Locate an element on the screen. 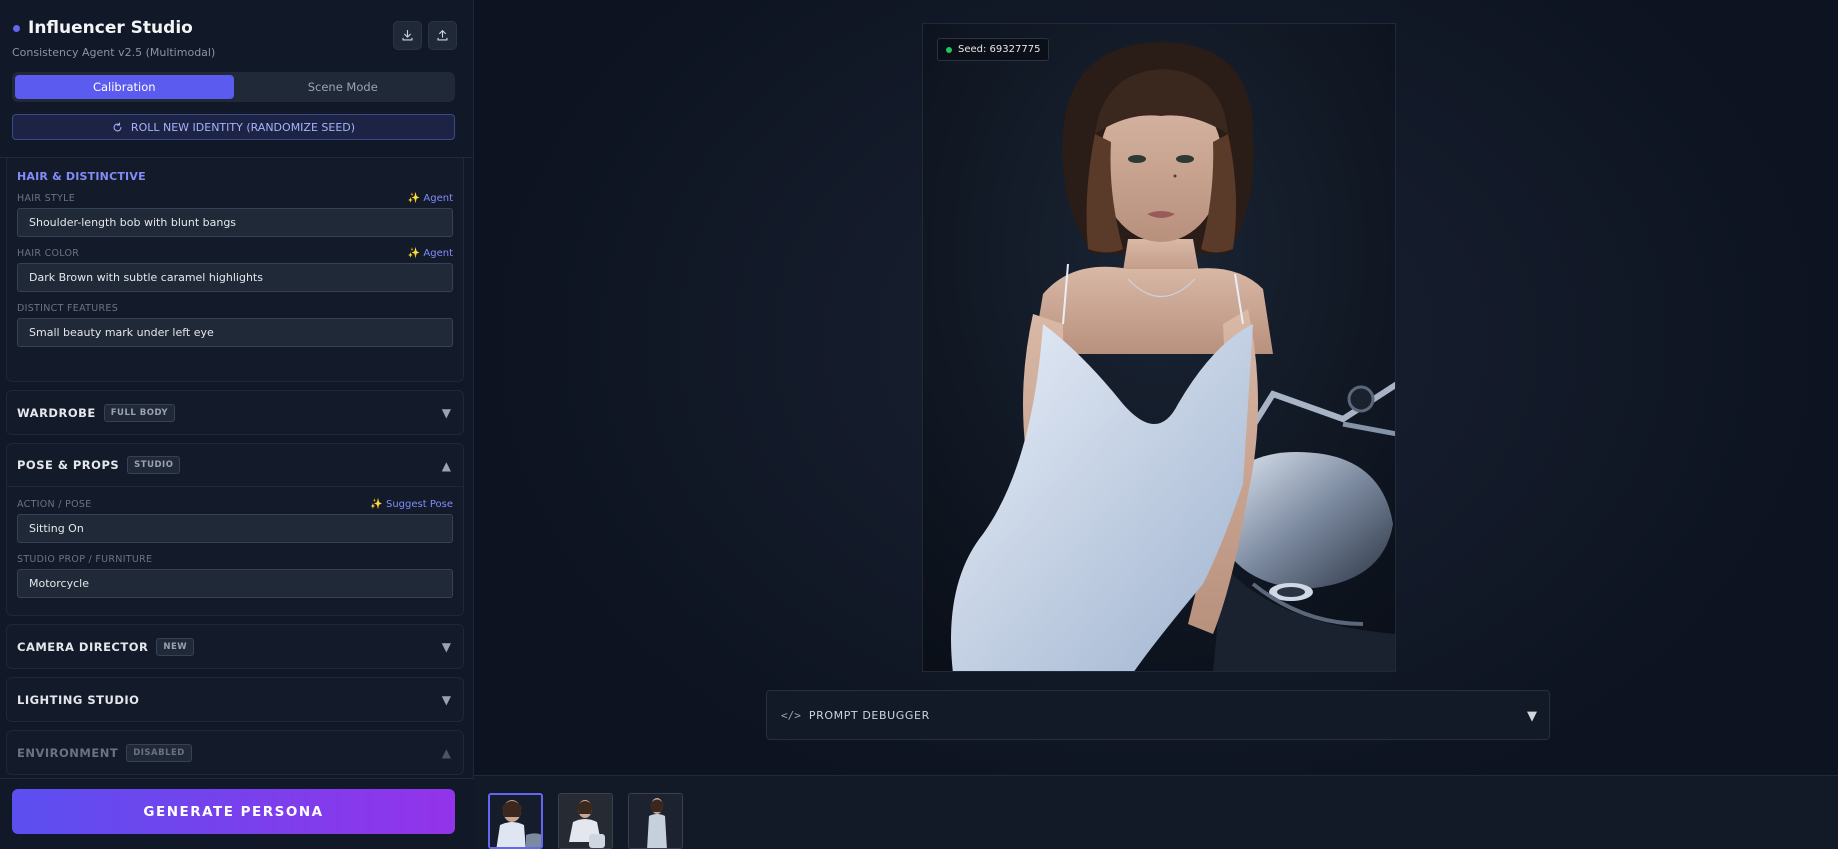  wardrobe-panel: WARDROBE FULL BODY ▼ is located at coordinates (235, 412).